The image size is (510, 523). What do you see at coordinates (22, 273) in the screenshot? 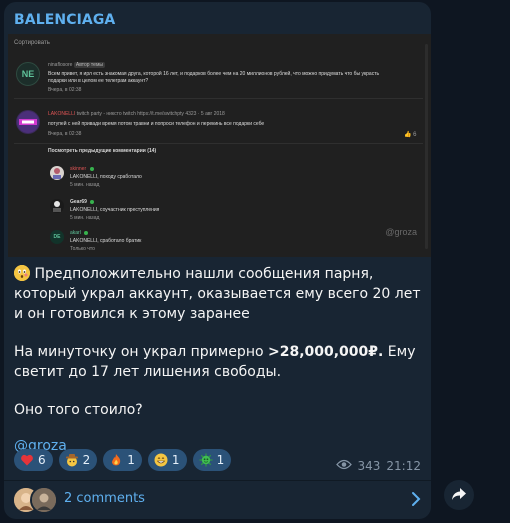
I see `surprised-face-icon` at bounding box center [22, 273].